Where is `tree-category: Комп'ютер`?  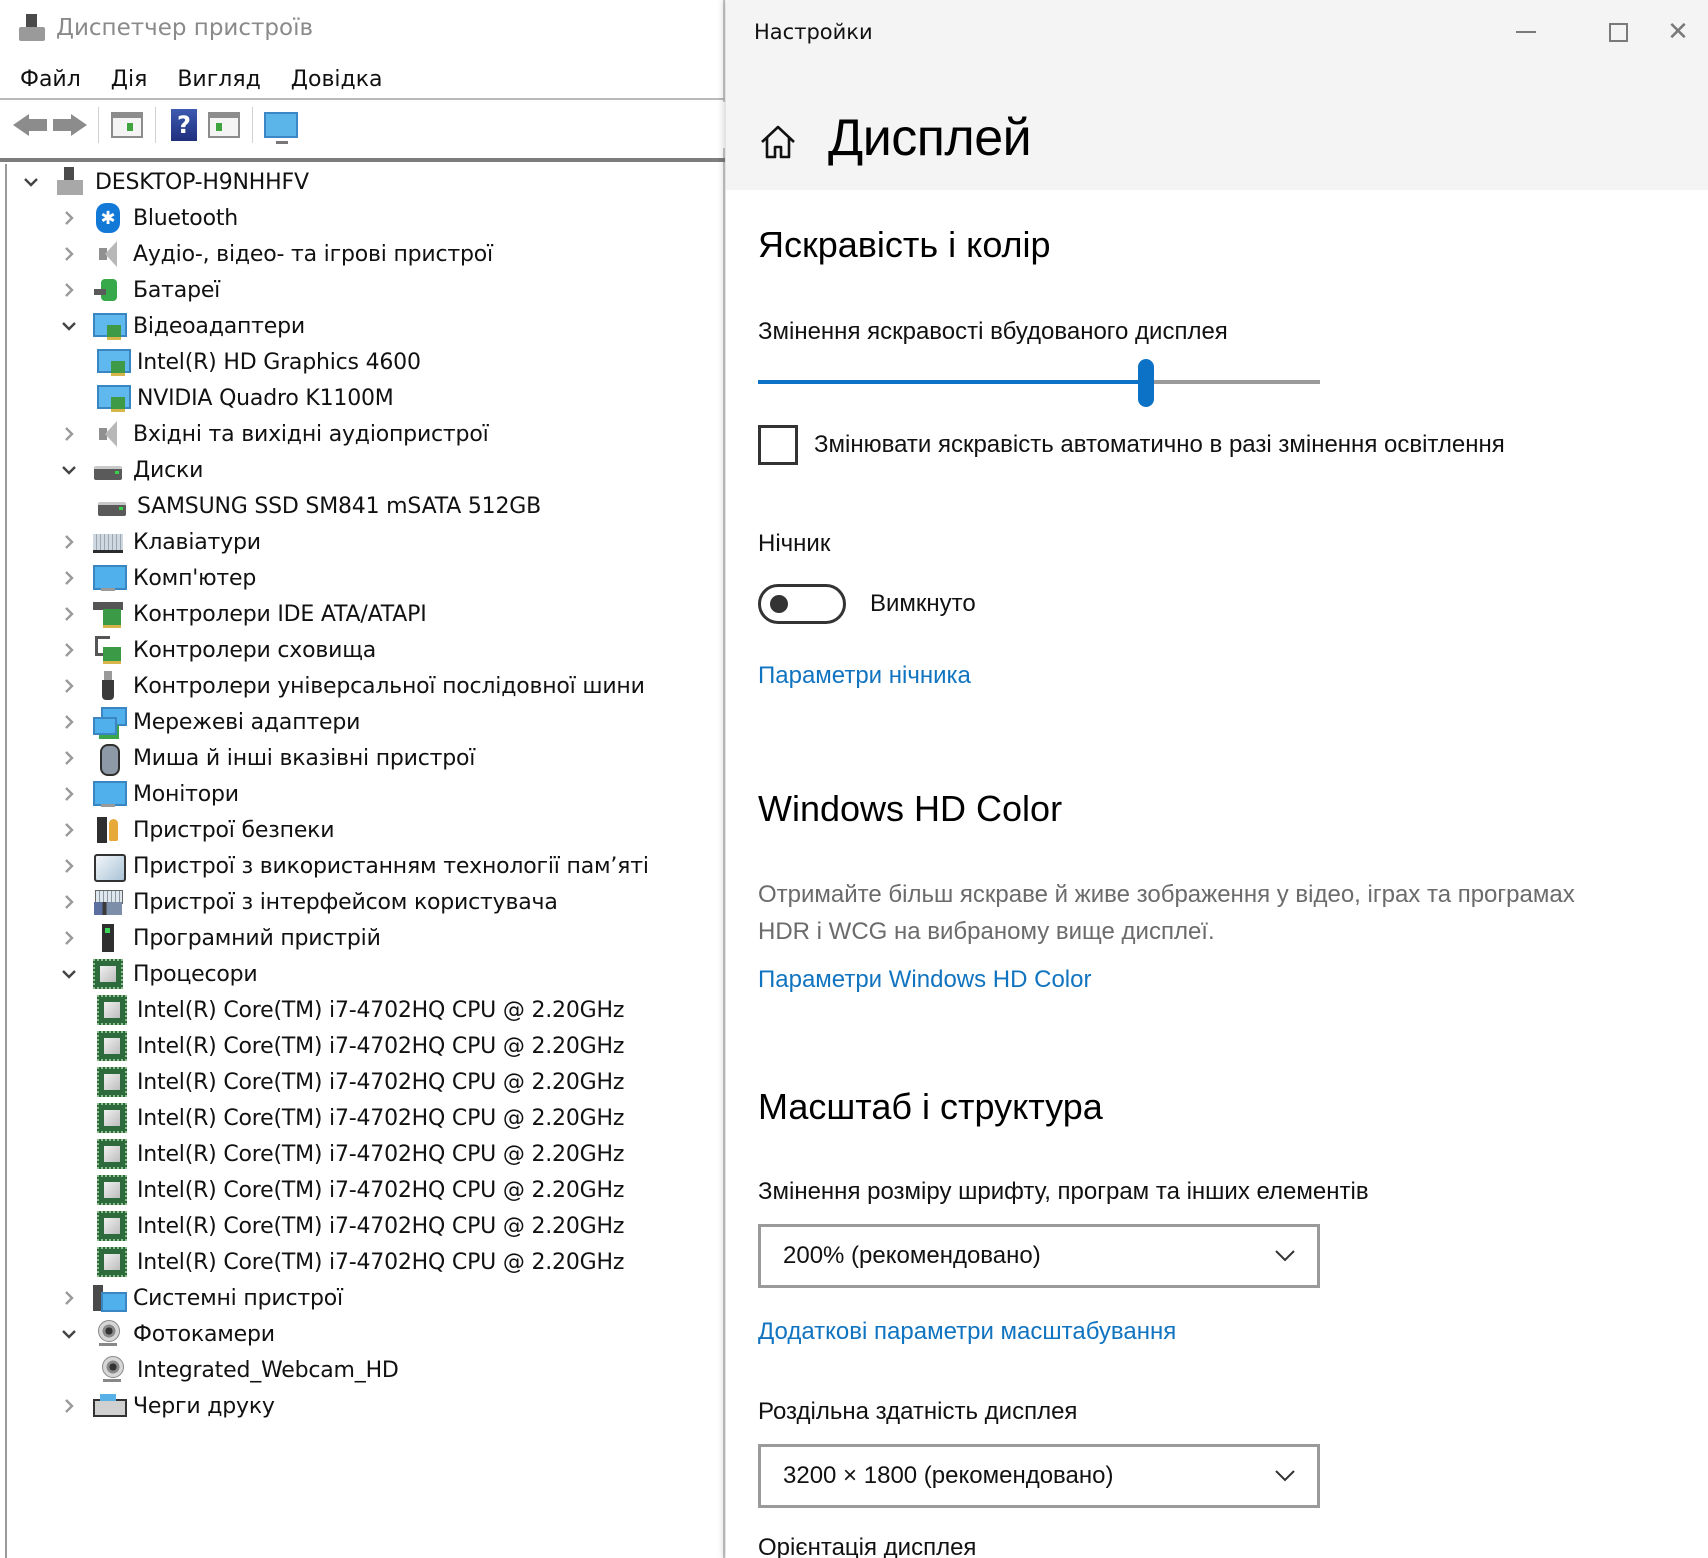
tree-category: Комп'ютер is located at coordinates (157, 578).